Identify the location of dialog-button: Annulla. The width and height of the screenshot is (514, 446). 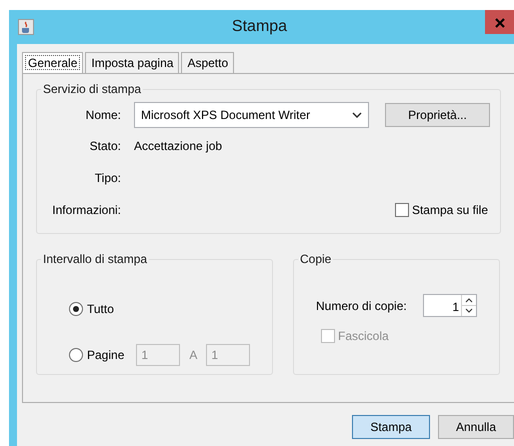
(476, 427).